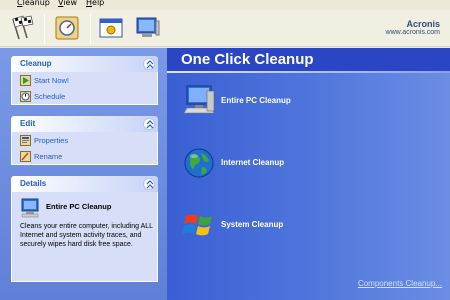 The image size is (450, 300). I want to click on entire-pc-cleanup-action: Entire PC Cleanup, so click(261, 101).